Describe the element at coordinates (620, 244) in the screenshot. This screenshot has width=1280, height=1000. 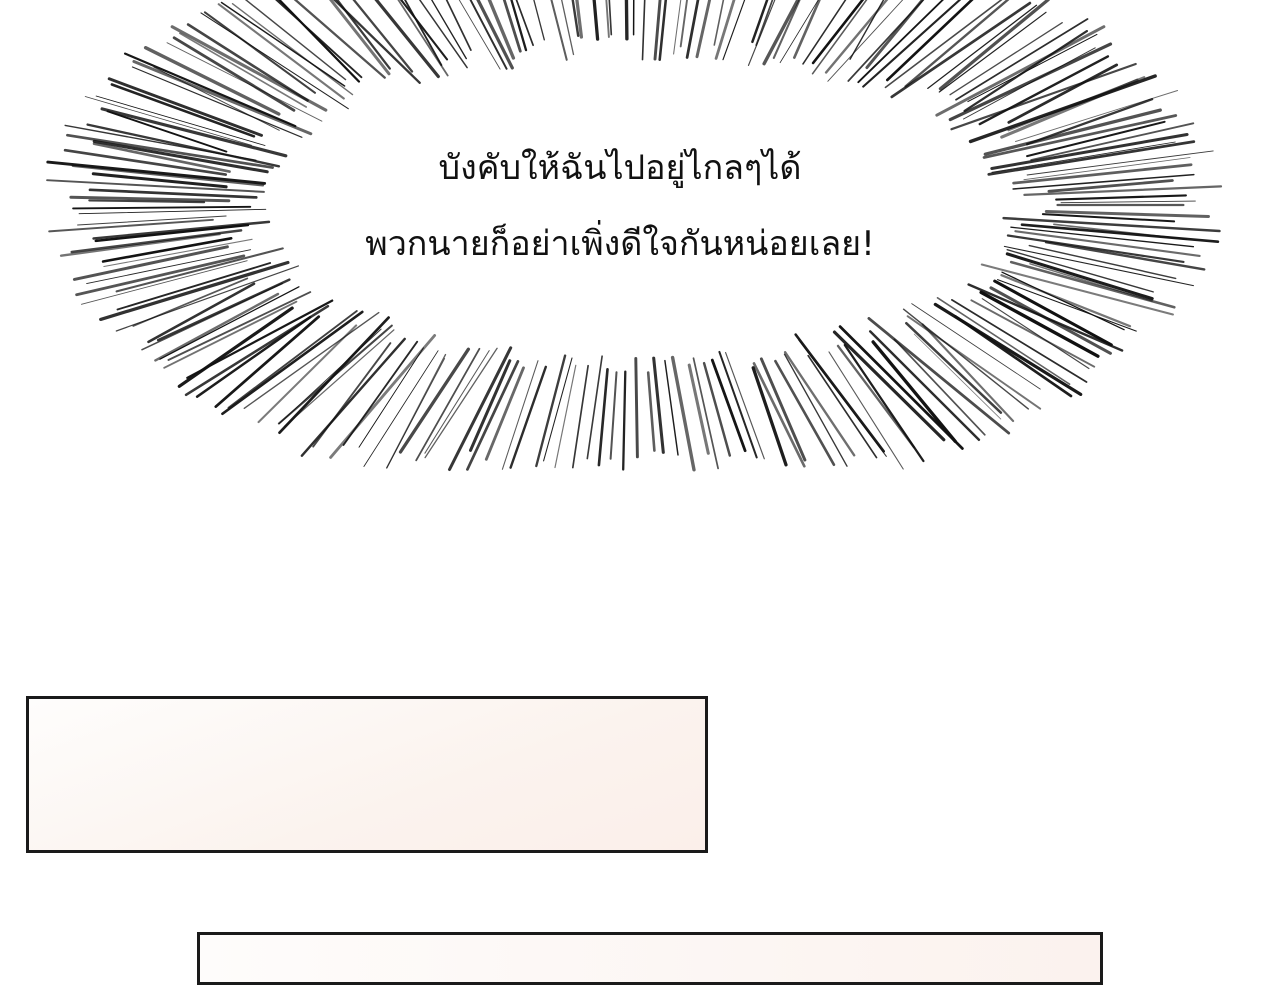
I see `speech-line-2: พวกนายก็อย่าเพิ่งดีใจกันหน่อยเลย!` at that location.